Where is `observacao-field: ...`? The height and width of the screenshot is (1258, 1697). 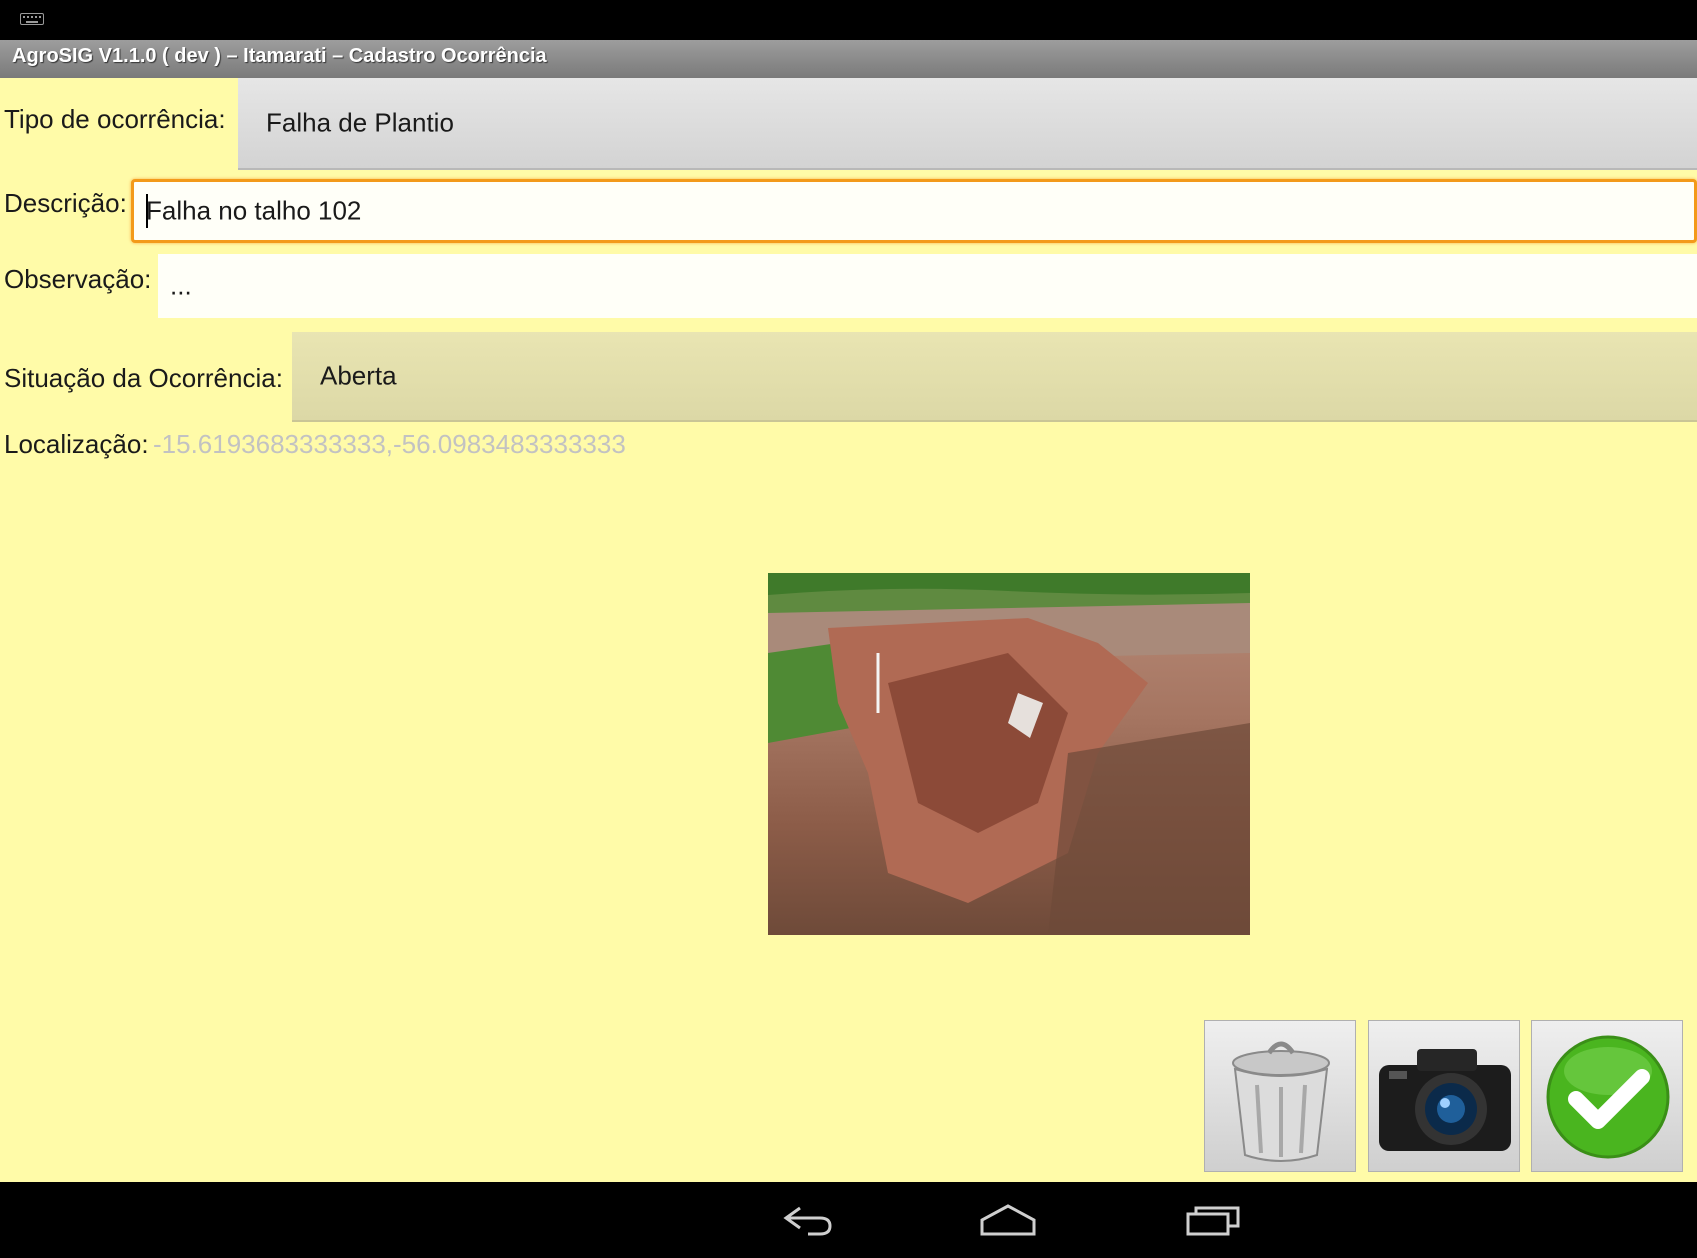
observacao-field: ... is located at coordinates (927, 286).